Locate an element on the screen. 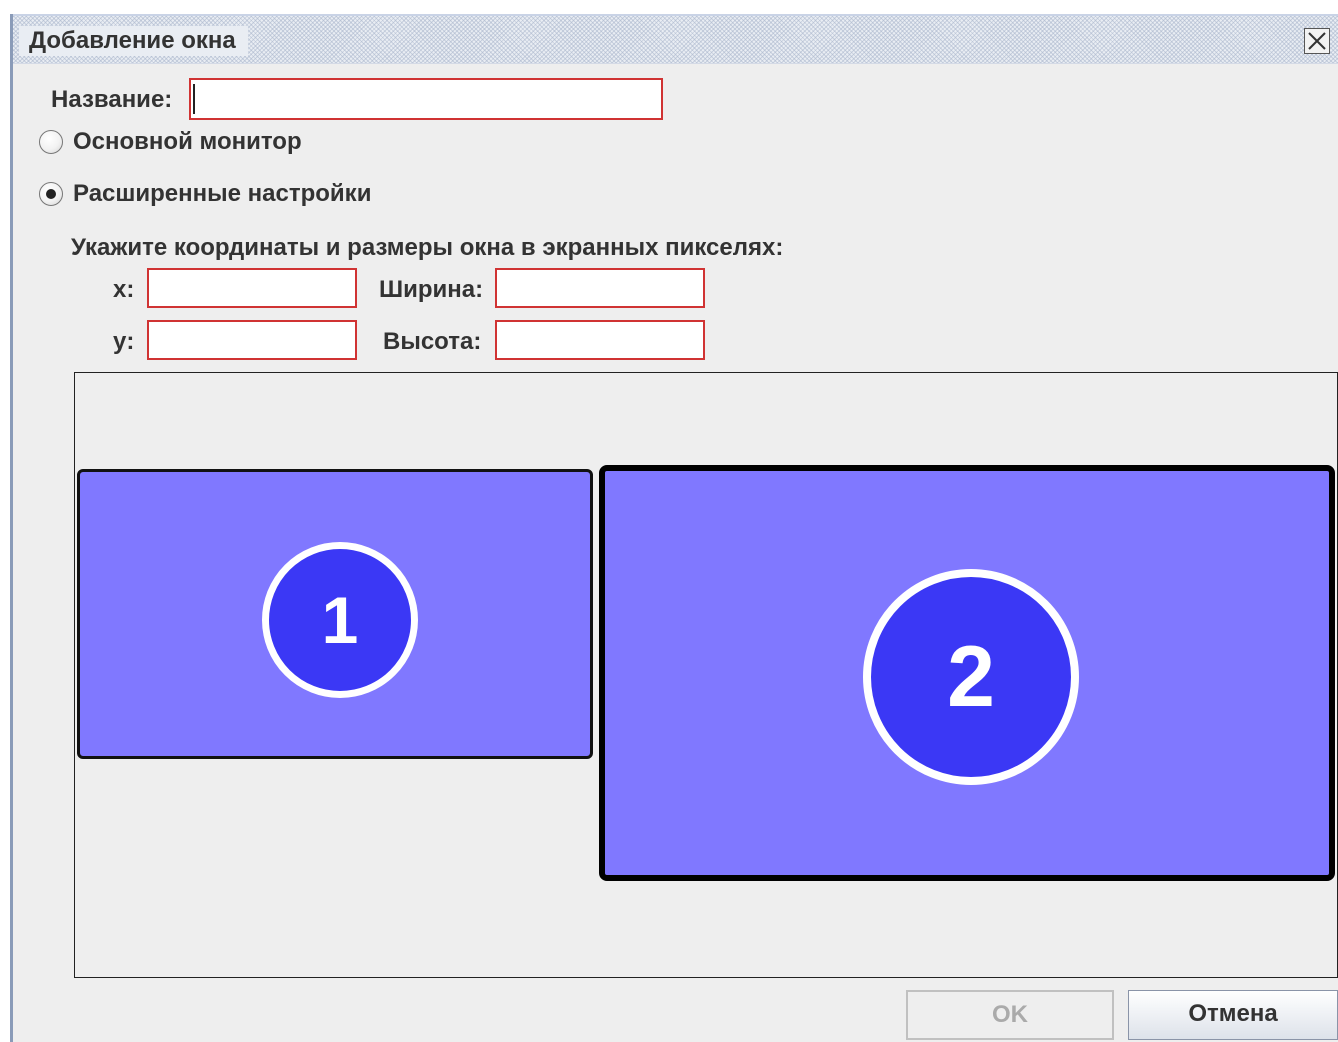 The image size is (1338, 1042). height-input is located at coordinates (600, 340).